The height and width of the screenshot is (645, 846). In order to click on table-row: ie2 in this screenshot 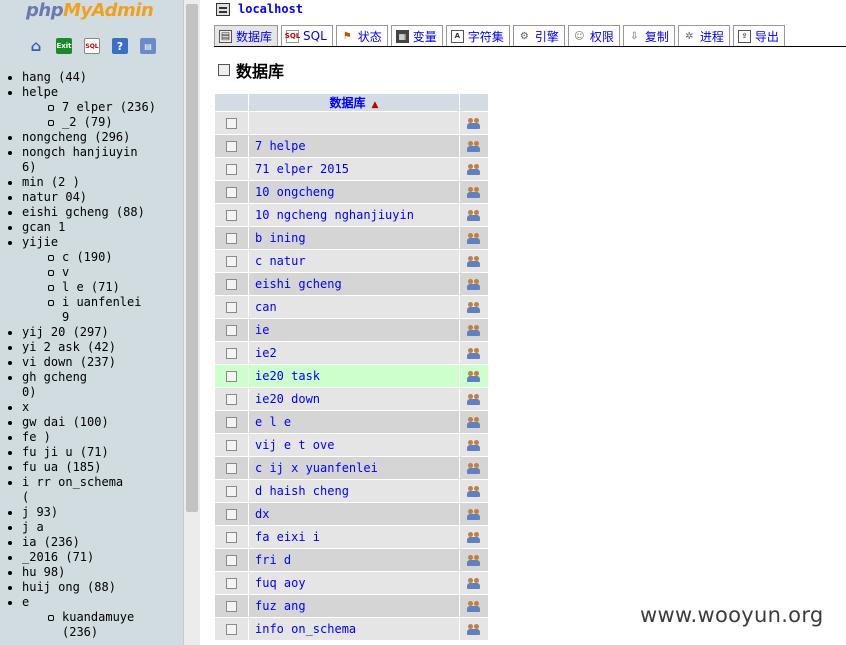, I will do `click(351, 353)`.